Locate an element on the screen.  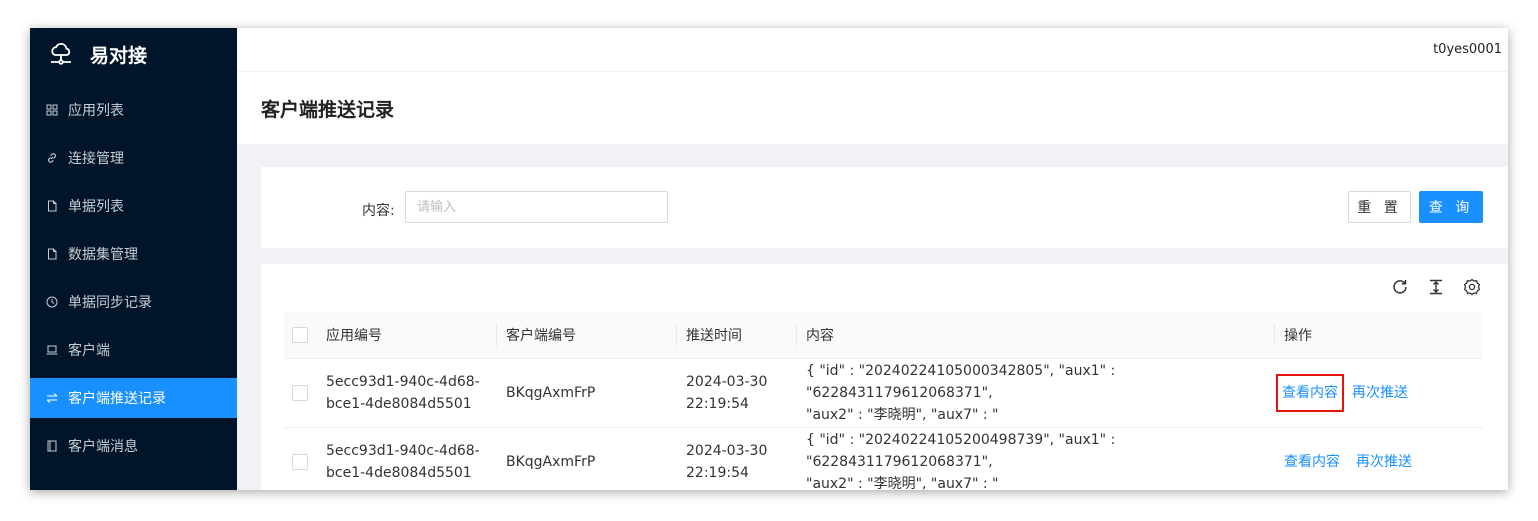
sidebar-item-connections: 连接管理 is located at coordinates (133, 158).